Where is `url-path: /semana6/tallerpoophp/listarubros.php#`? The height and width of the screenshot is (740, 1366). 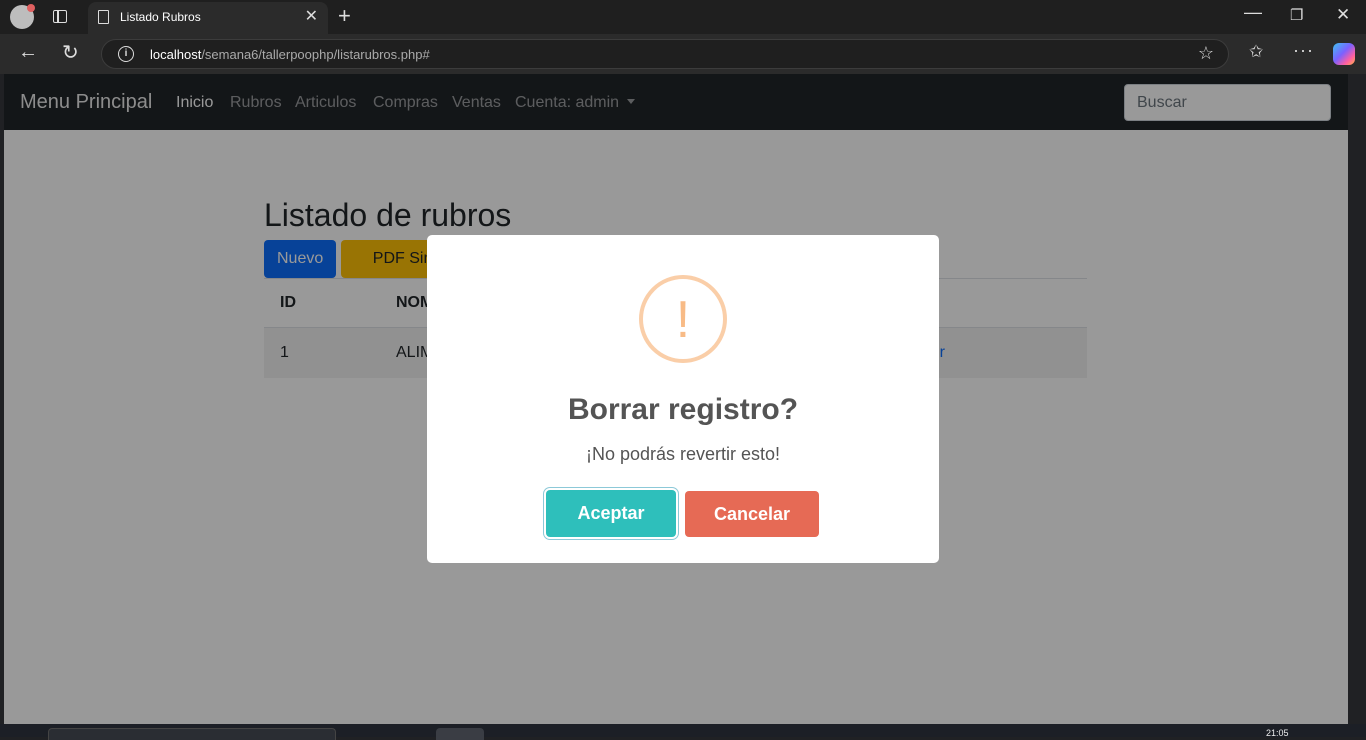 url-path: /semana6/tallerpoophp/listarubros.php# is located at coordinates (315, 54).